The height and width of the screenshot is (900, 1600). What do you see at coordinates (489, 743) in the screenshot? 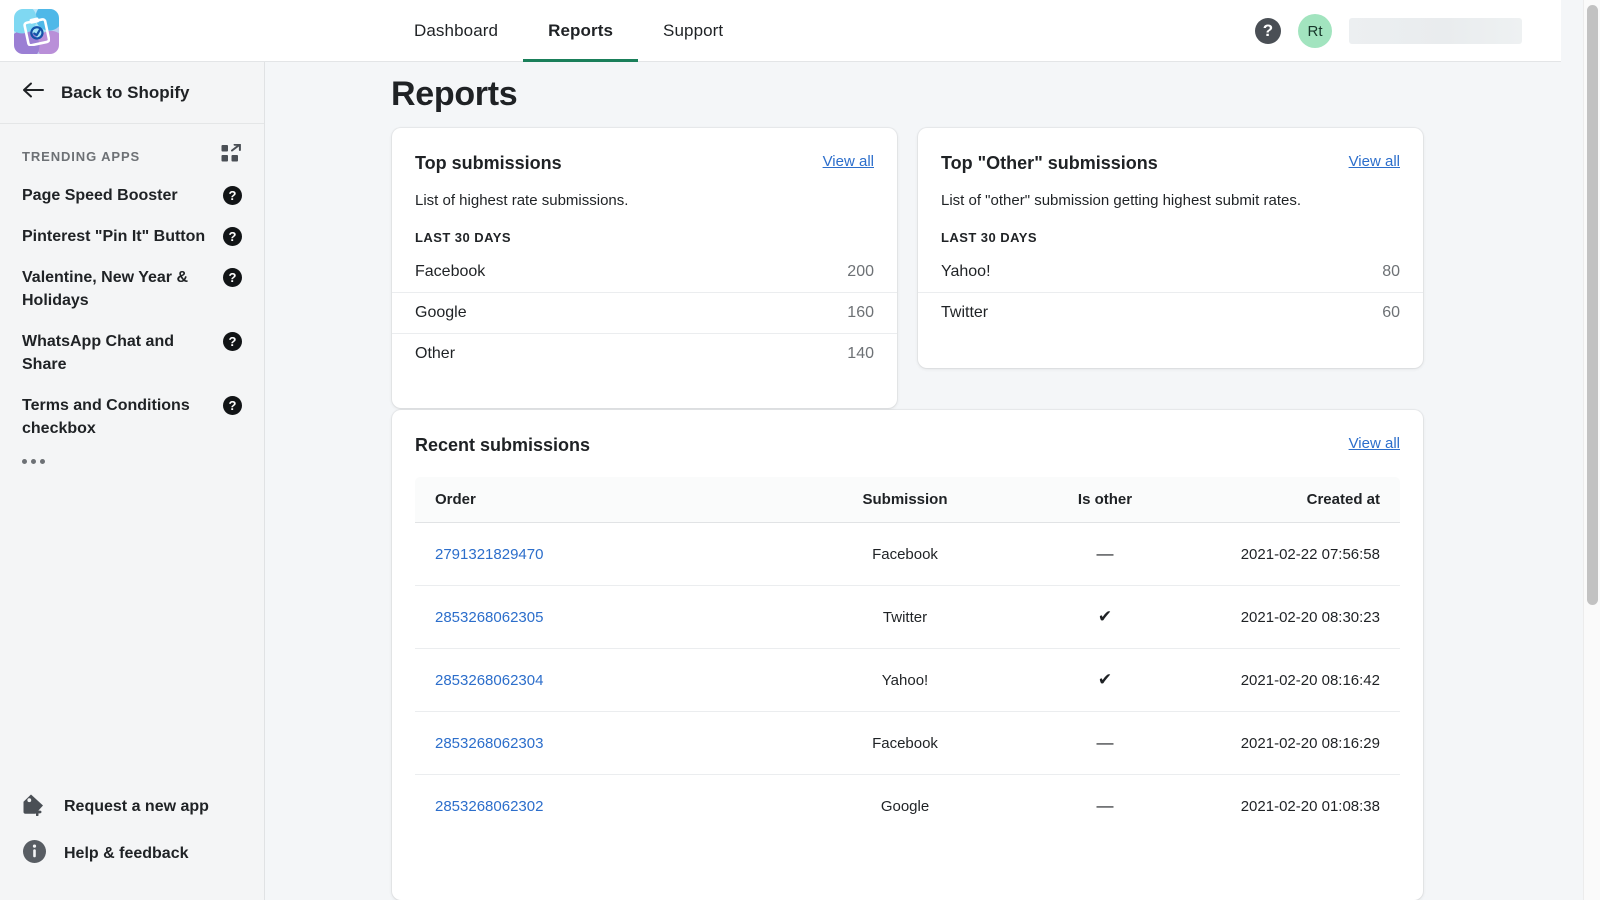
I see `order-link: 2853268062303` at bounding box center [489, 743].